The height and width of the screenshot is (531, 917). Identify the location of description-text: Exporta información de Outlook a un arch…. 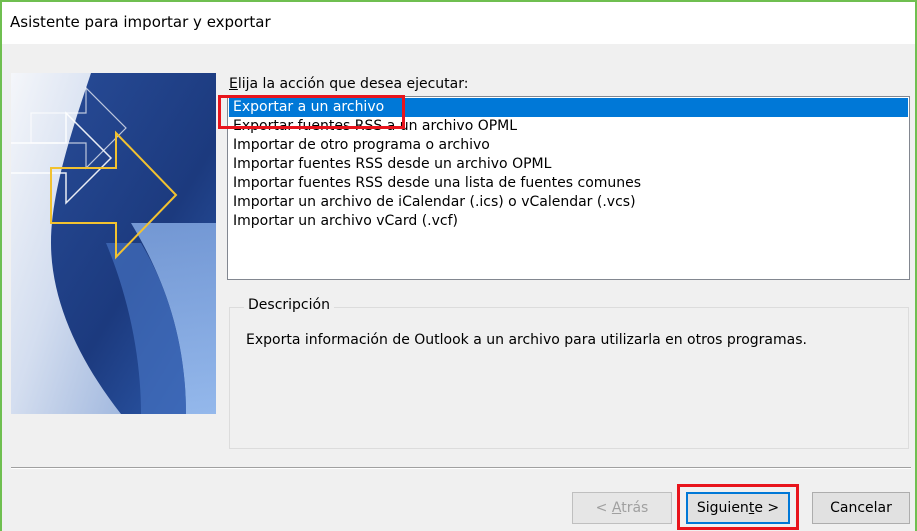
(526, 340).